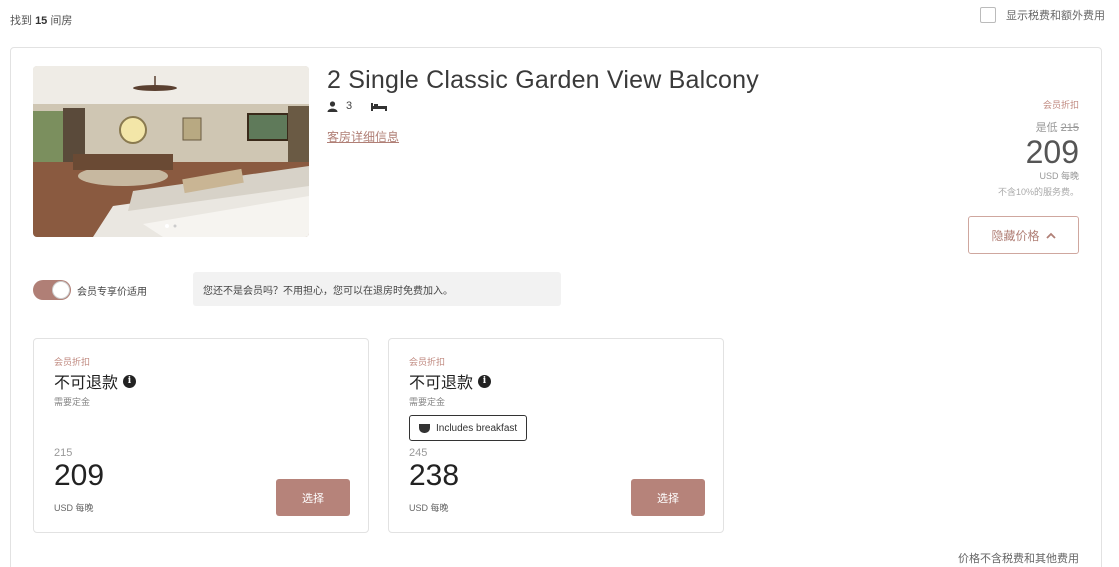 Image resolution: width=1119 pixels, height=567 pixels. What do you see at coordinates (1018, 559) in the screenshot?
I see `footer-note: 价格不含税费和其他费用` at bounding box center [1018, 559].